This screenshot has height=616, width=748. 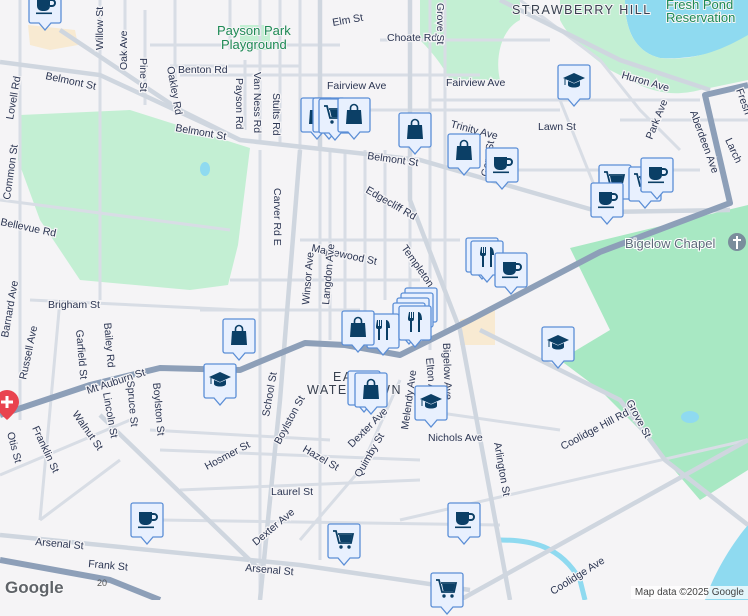 What do you see at coordinates (254, 30) in the screenshot?
I see `park-label: Payson Park` at bounding box center [254, 30].